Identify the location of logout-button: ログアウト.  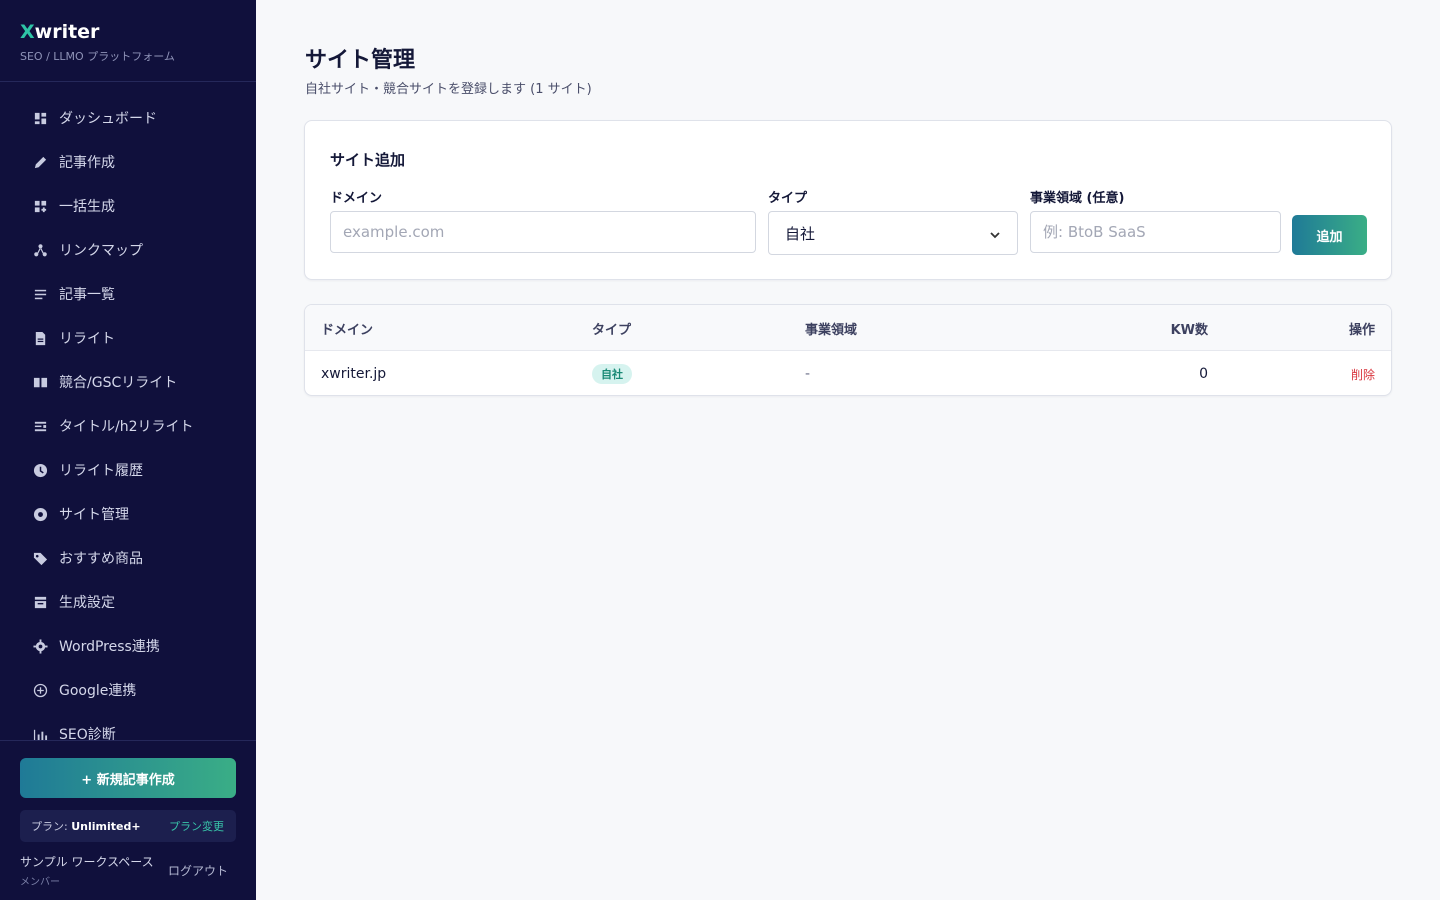
(198, 870).